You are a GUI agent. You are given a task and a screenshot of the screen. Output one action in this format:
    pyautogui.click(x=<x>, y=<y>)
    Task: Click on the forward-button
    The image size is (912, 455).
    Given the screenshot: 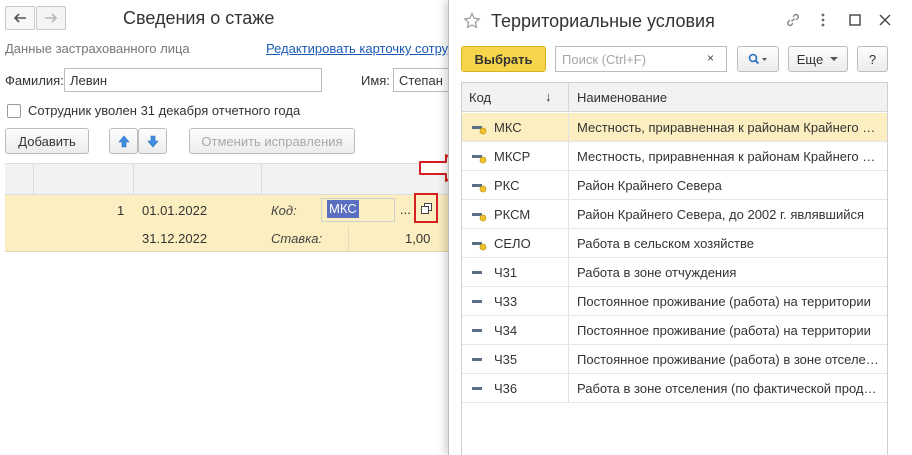 What is the action you would take?
    pyautogui.click(x=51, y=18)
    